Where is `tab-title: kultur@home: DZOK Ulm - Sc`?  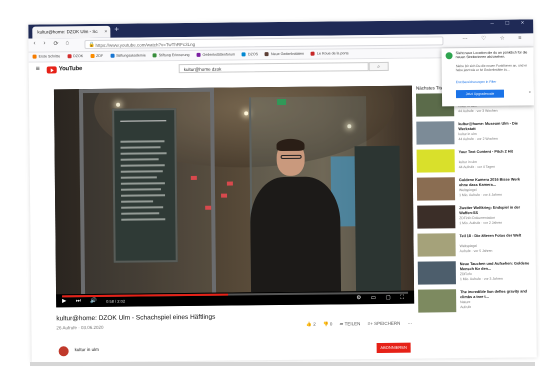
tab-title: kultur@home: DZOK Ulm - Sc is located at coordinates (67, 31).